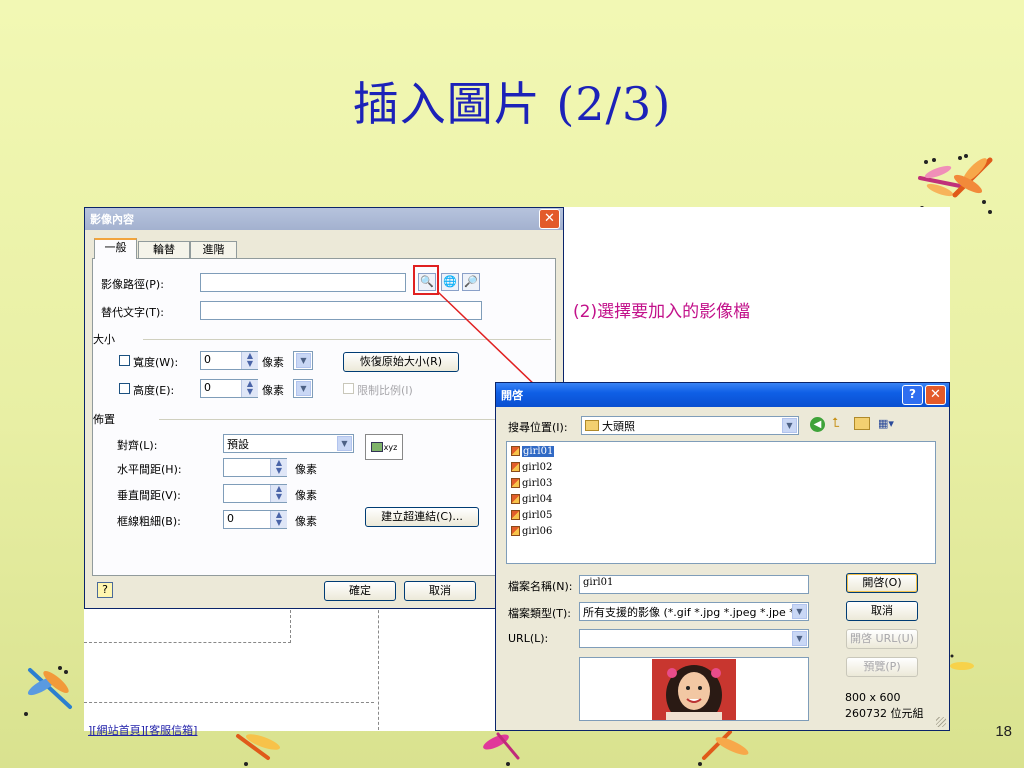 The width and height of the screenshot is (1024, 768). I want to click on image-dimensions: 800 x 600, so click(873, 697).